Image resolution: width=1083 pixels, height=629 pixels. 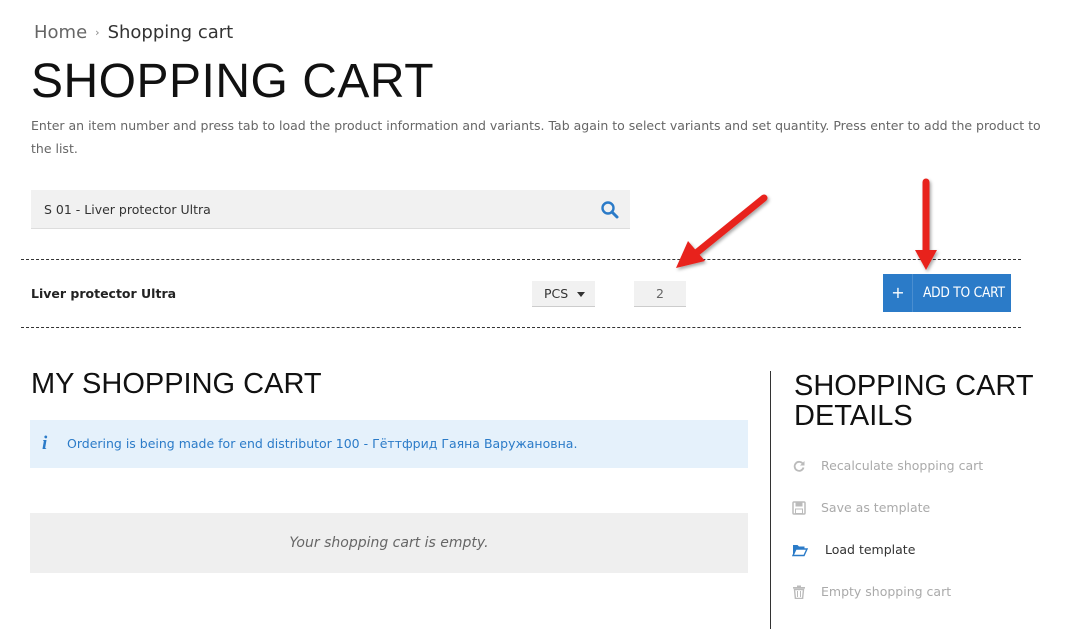 I want to click on arrow-to-quantity-icon, so click(x=722, y=231).